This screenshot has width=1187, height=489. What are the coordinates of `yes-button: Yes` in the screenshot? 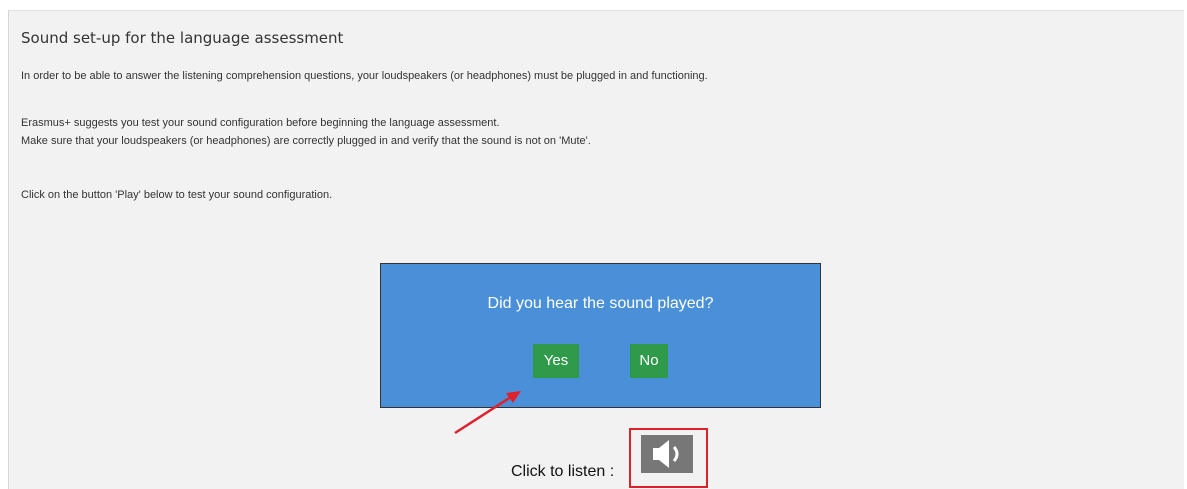 It's located at (556, 361).